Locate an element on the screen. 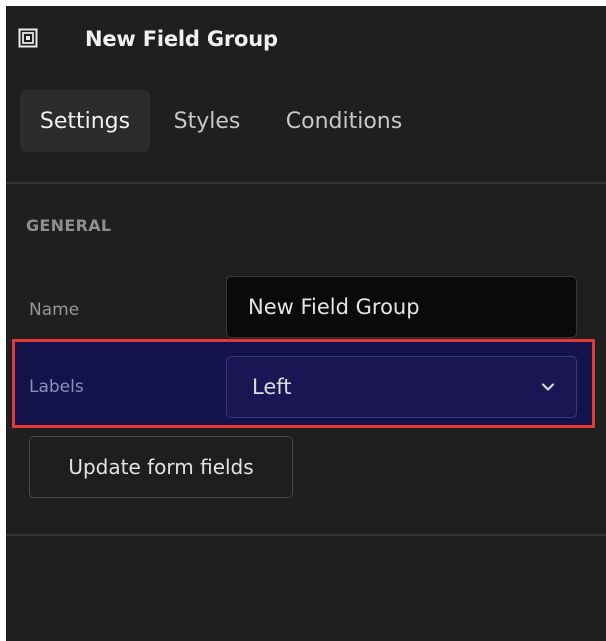 The image size is (606, 641). update-form-fields-button: Update form fields is located at coordinates (161, 467).